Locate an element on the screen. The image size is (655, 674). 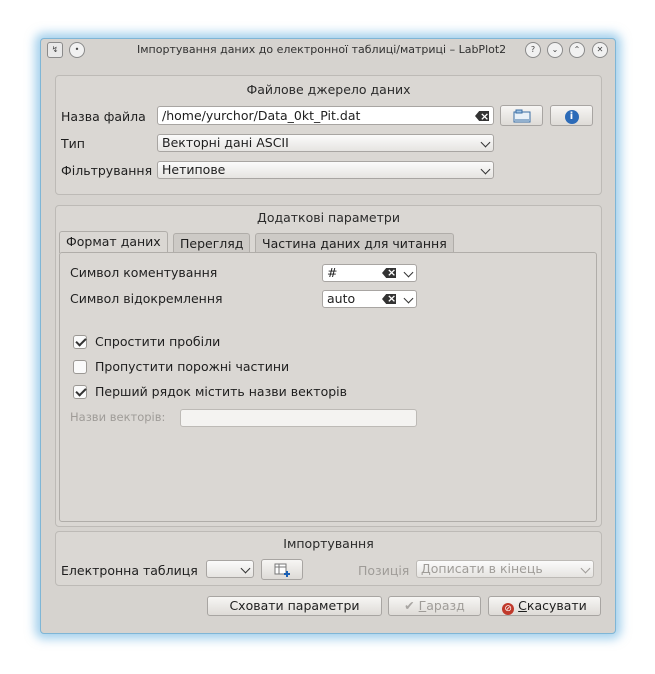
filename-input: /home/yurchor/Data_0kt_Pit.dat is located at coordinates (325, 115).